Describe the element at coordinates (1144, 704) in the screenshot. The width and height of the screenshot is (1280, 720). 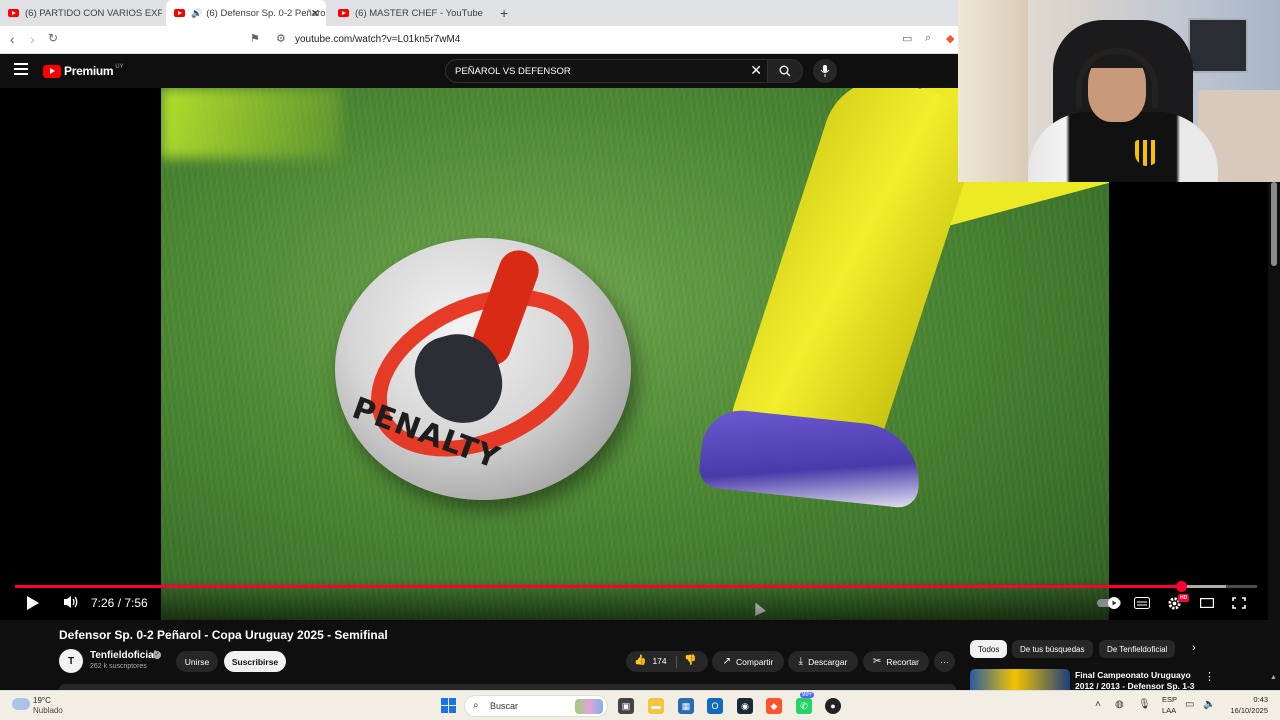
I see `microphone-tray-icon: 🎙` at that location.